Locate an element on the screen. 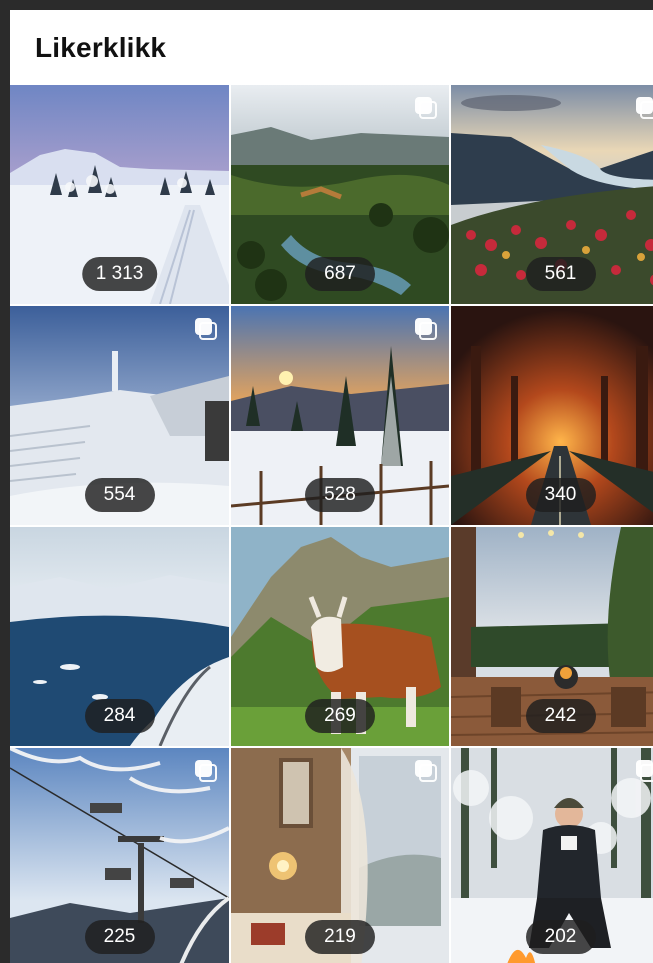  like-count-badge: 269 is located at coordinates (340, 716).